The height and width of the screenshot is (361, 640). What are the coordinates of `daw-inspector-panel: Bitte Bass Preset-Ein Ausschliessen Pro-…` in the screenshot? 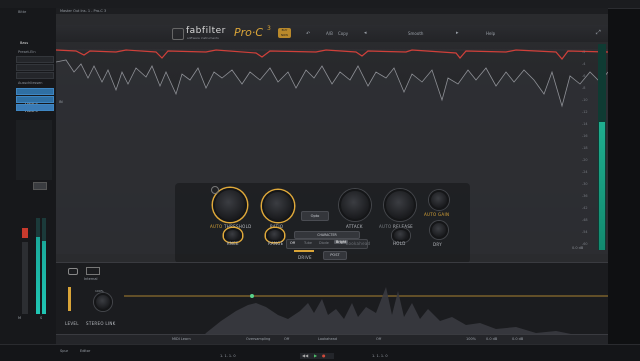 It's located at (28, 180).